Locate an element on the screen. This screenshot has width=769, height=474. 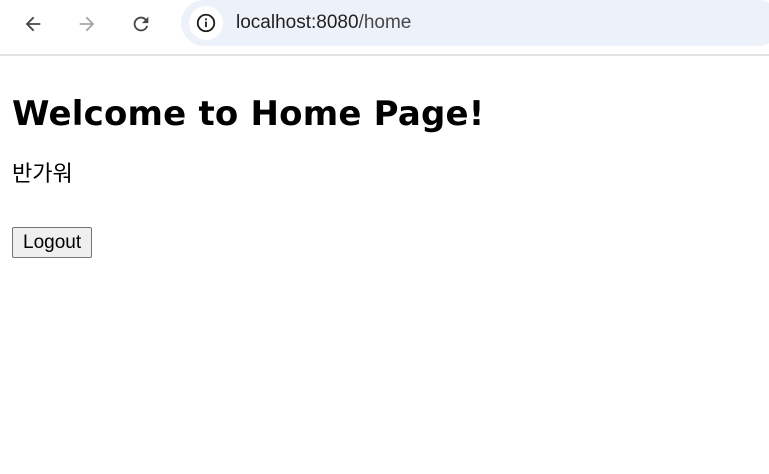
browser-toolbar: localhost:8080/home is located at coordinates (384, 28).